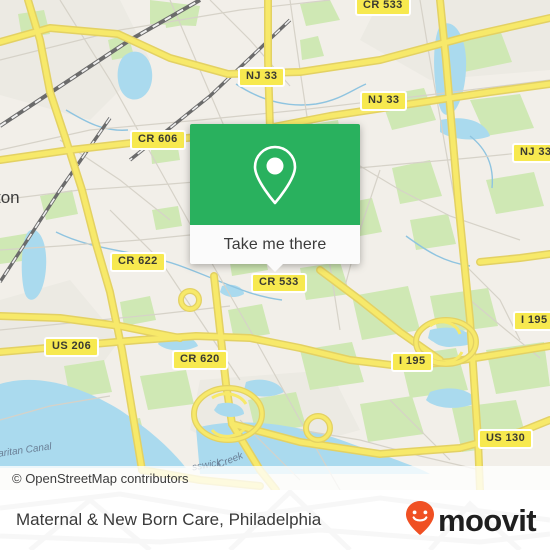 Image resolution: width=550 pixels, height=550 pixels. I want to click on moovit-wordmark: moovit, so click(487, 520).